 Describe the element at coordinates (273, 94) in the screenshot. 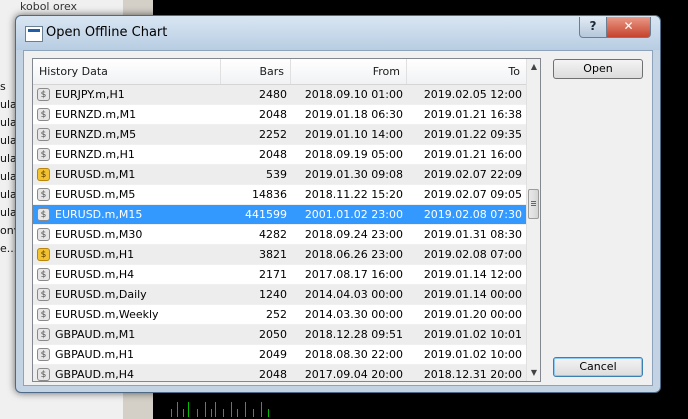

I see `bars-cell: 2480` at that location.